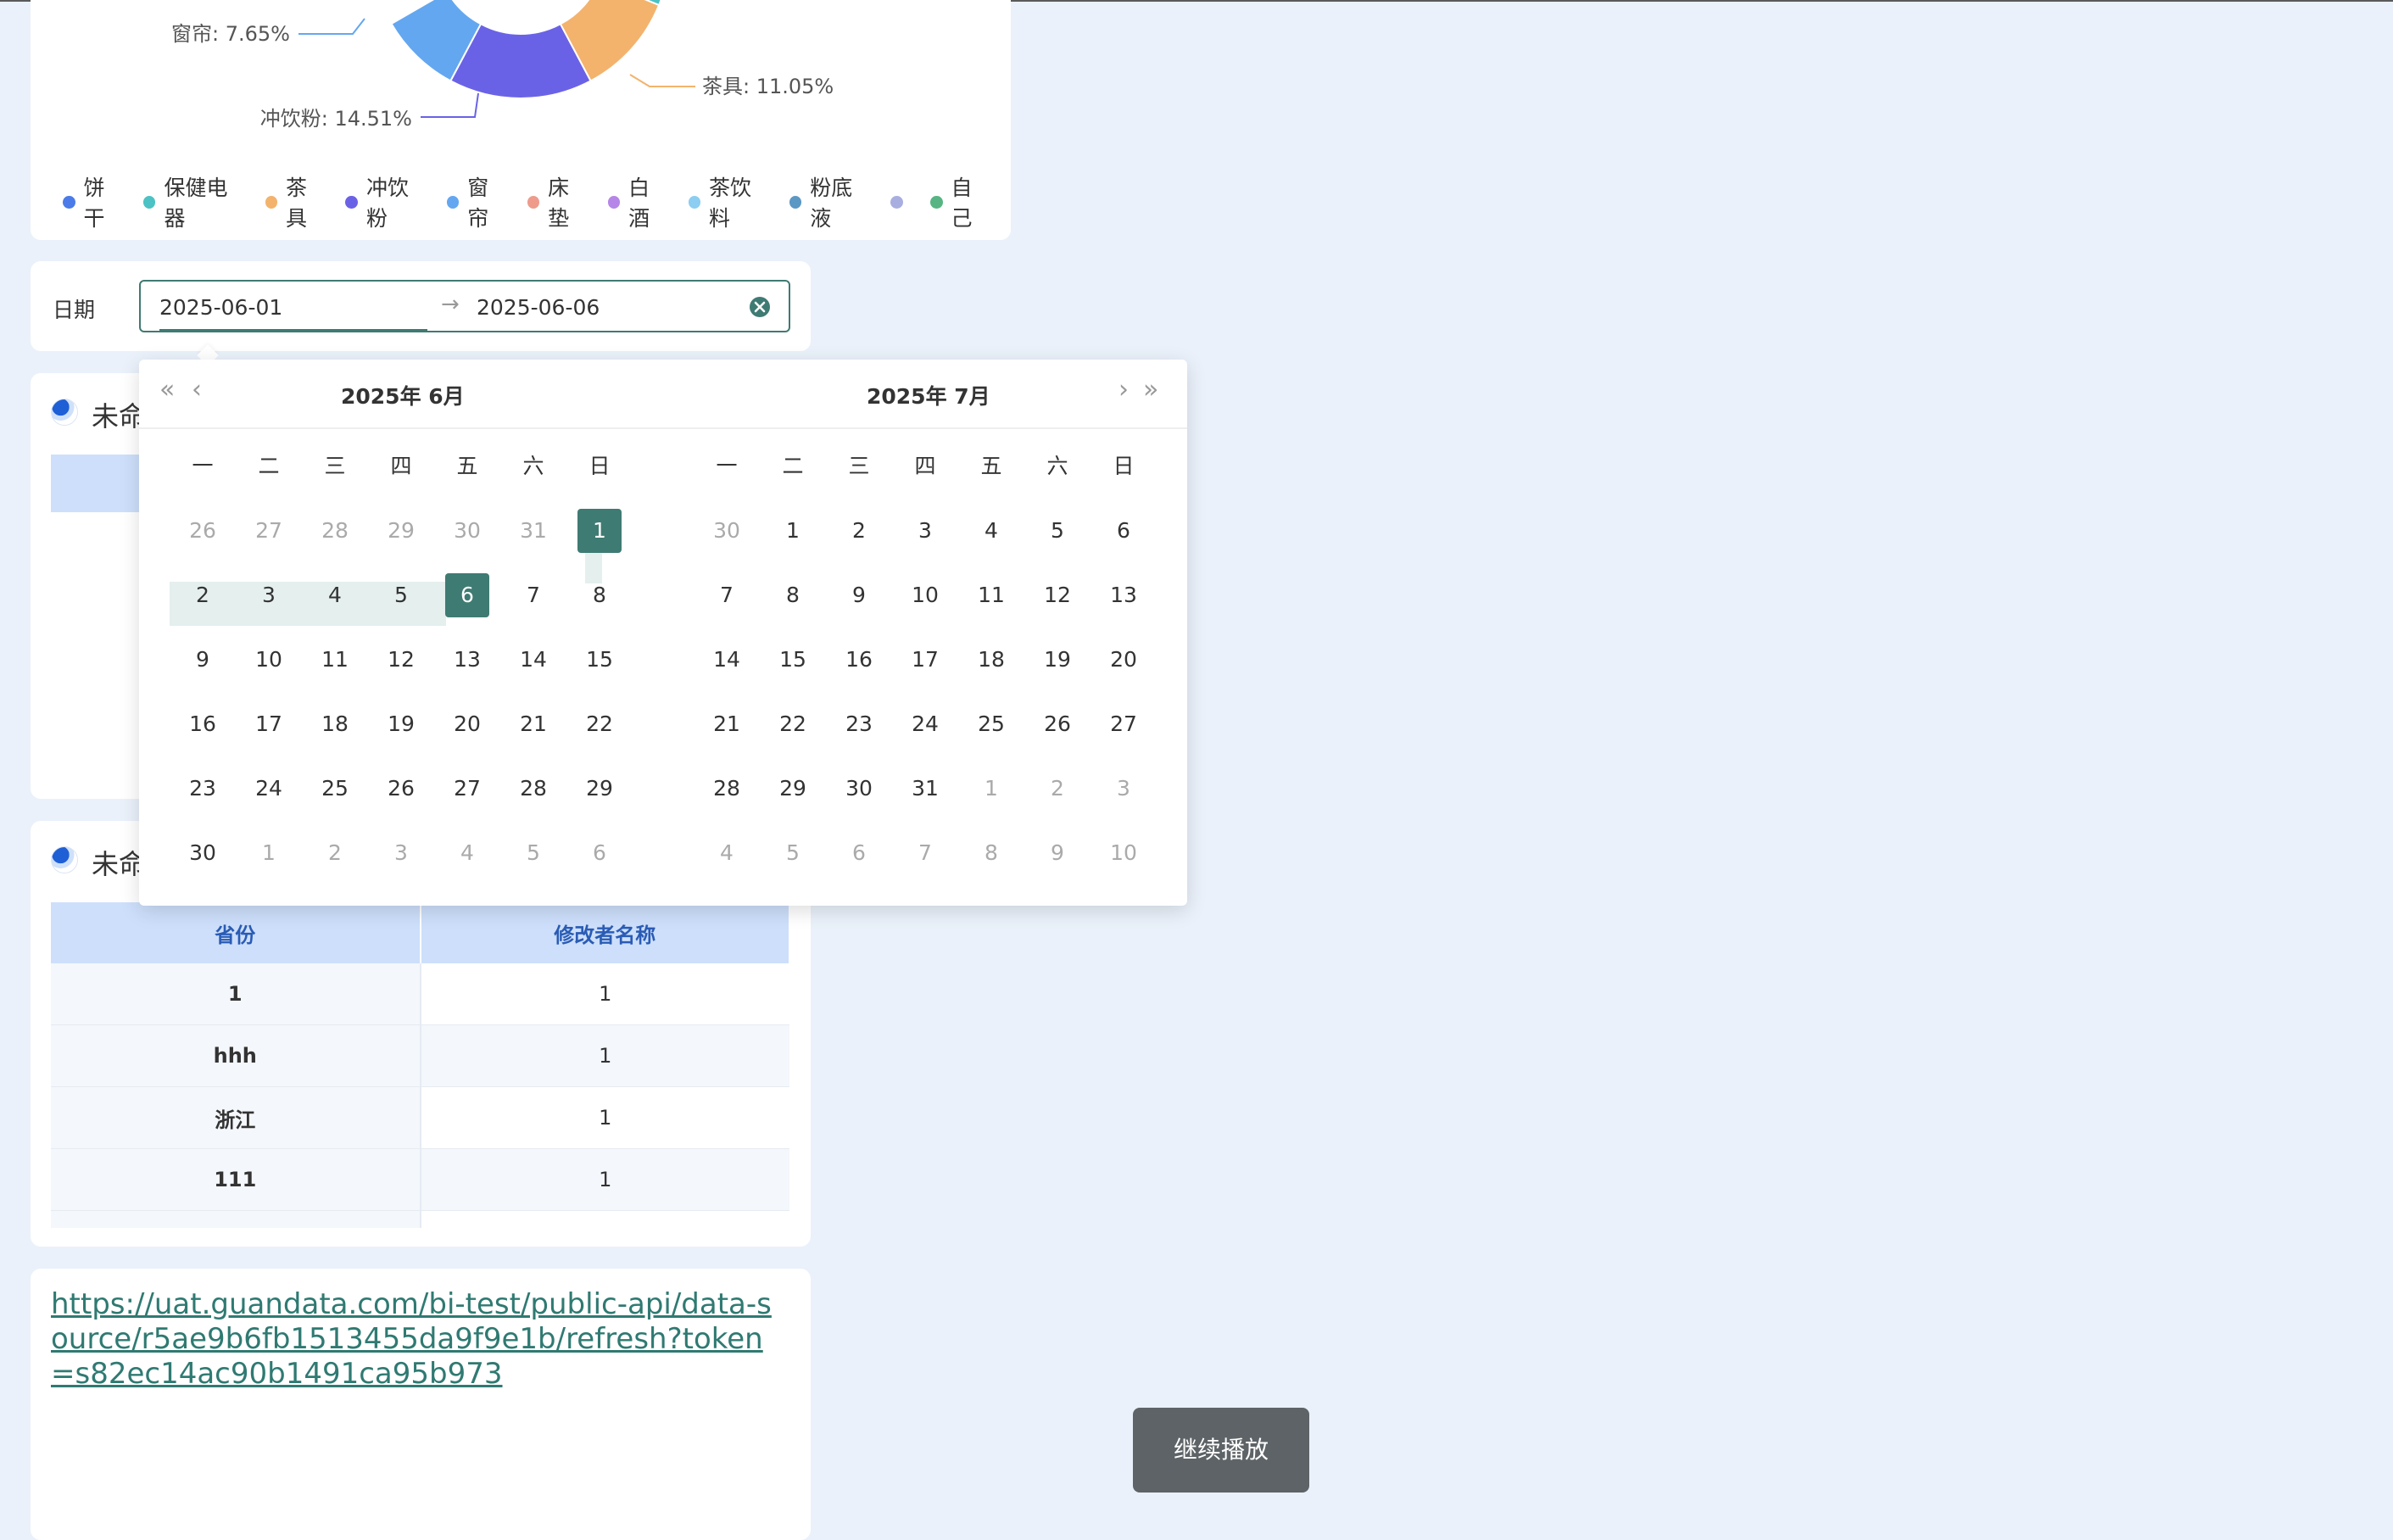 This screenshot has height=1540, width=2393. Describe the element at coordinates (464, 306) in the screenshot. I see `date-range-picker: →` at that location.